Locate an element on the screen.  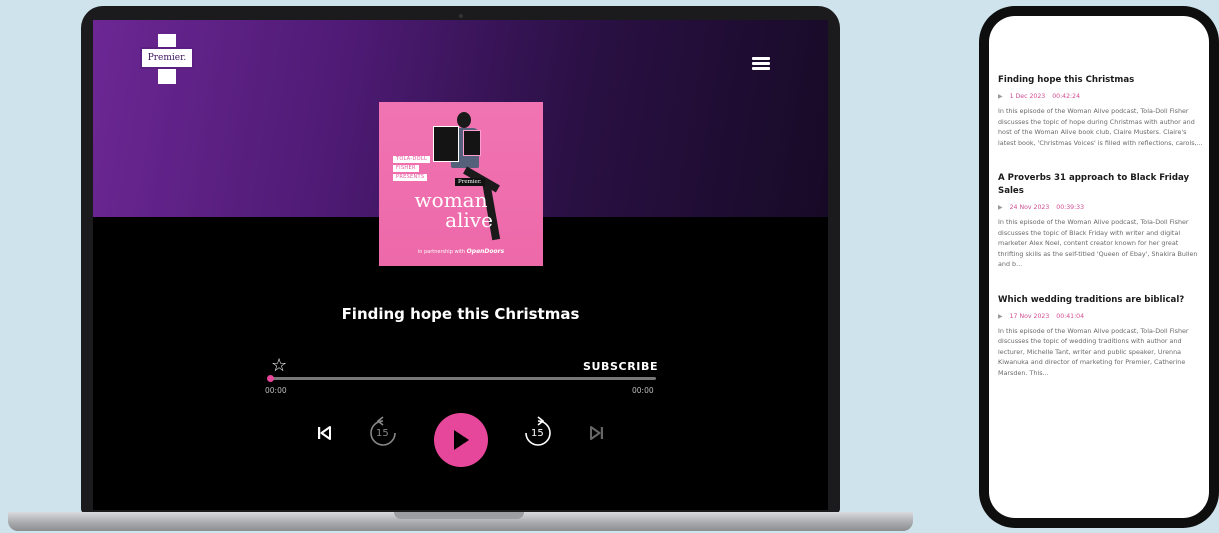
play-icon is located at coordinates (461, 440).